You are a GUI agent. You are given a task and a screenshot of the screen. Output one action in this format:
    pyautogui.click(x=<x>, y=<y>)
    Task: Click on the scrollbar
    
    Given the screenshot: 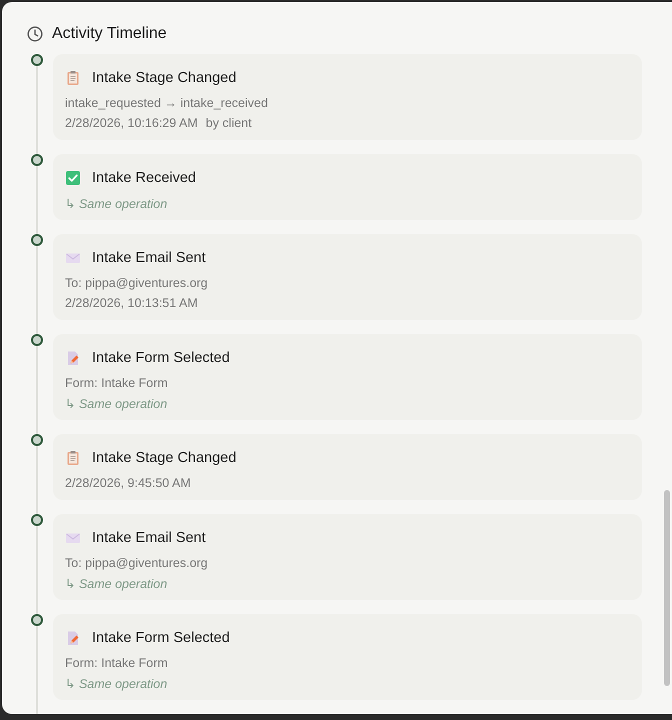 What is the action you would take?
    pyautogui.click(x=667, y=588)
    